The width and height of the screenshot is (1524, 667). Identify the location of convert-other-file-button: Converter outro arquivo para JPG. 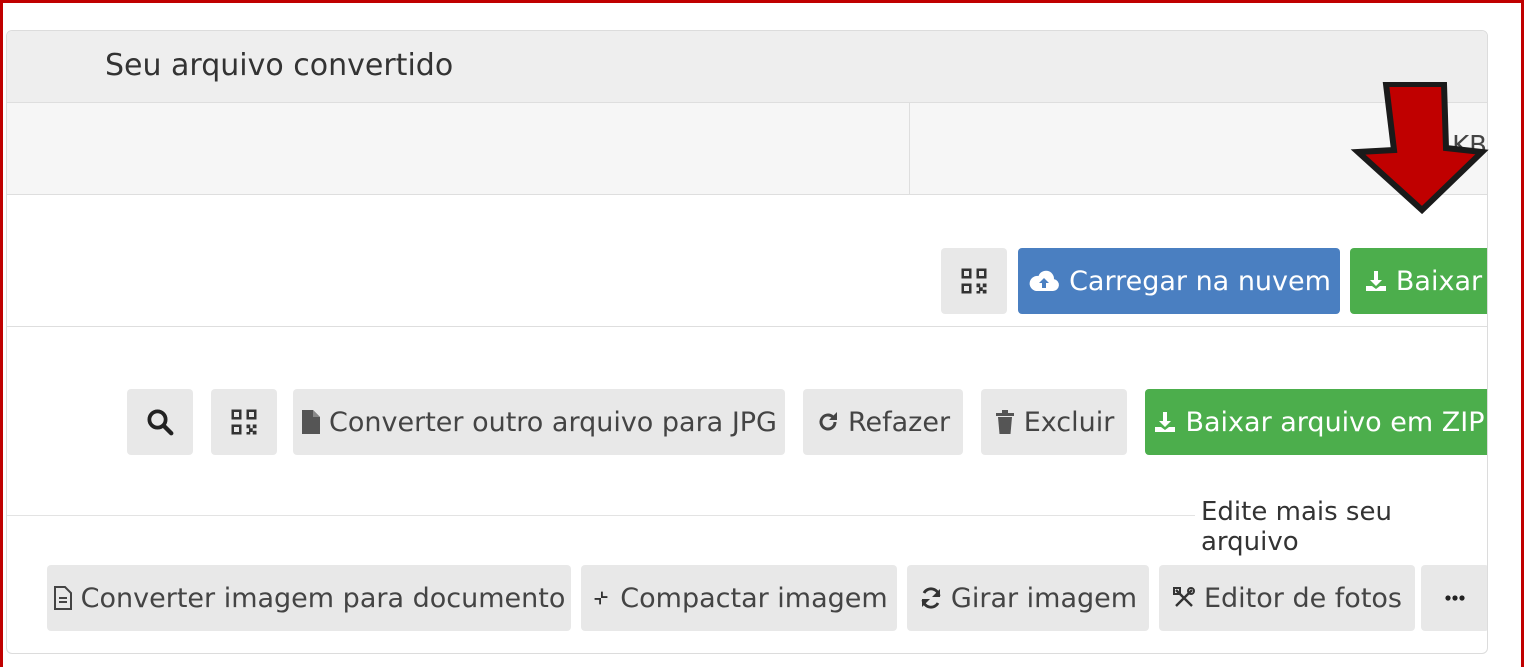
(539, 422).